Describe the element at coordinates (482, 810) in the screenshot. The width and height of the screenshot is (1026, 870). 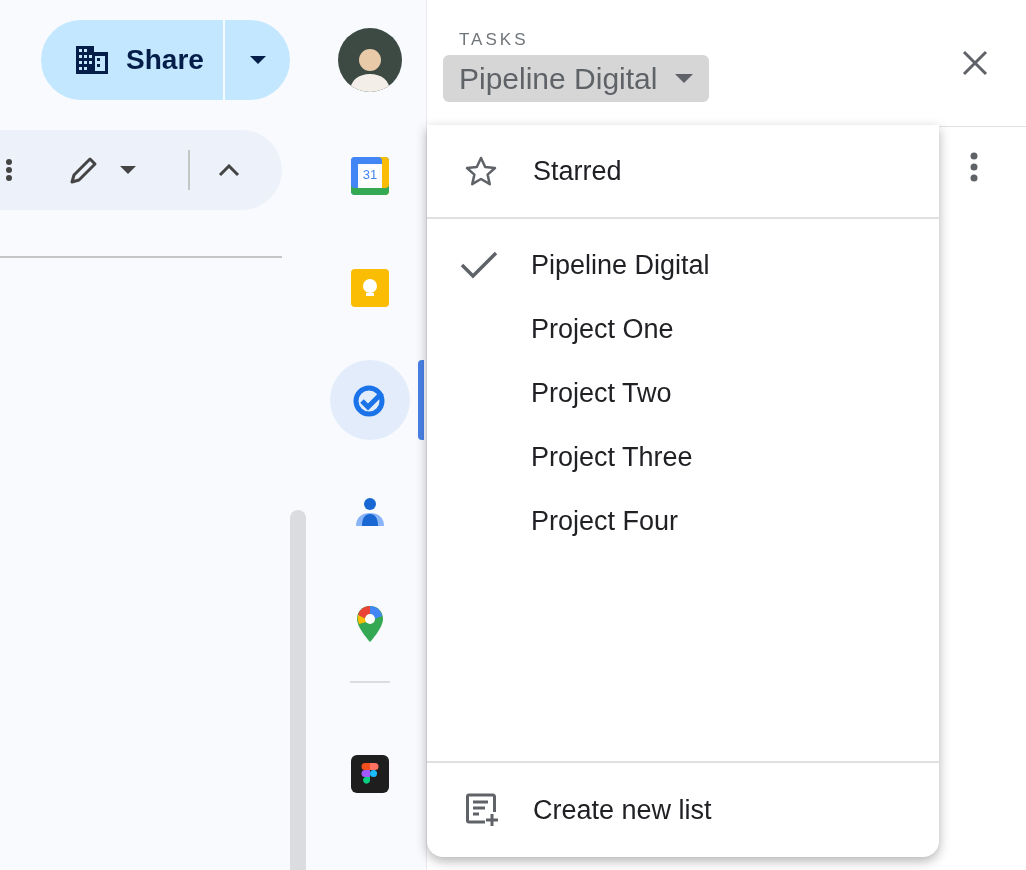
I see `add-list-icon` at that location.